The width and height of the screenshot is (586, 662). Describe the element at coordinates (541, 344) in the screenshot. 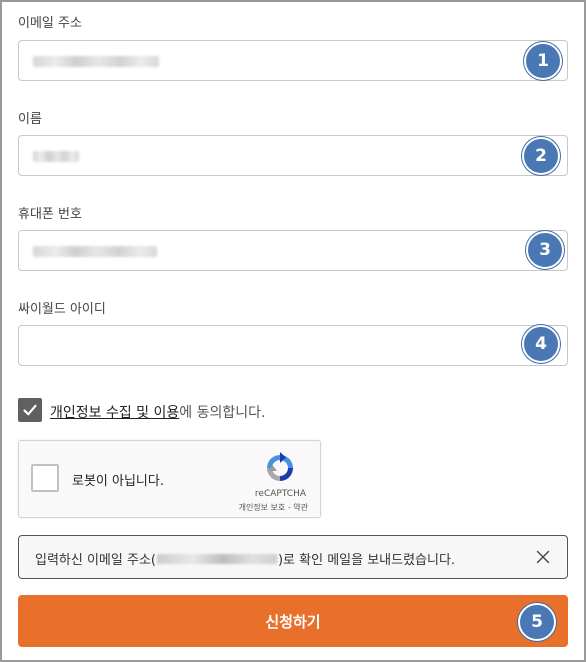

I see `step-badge-4: 4` at that location.